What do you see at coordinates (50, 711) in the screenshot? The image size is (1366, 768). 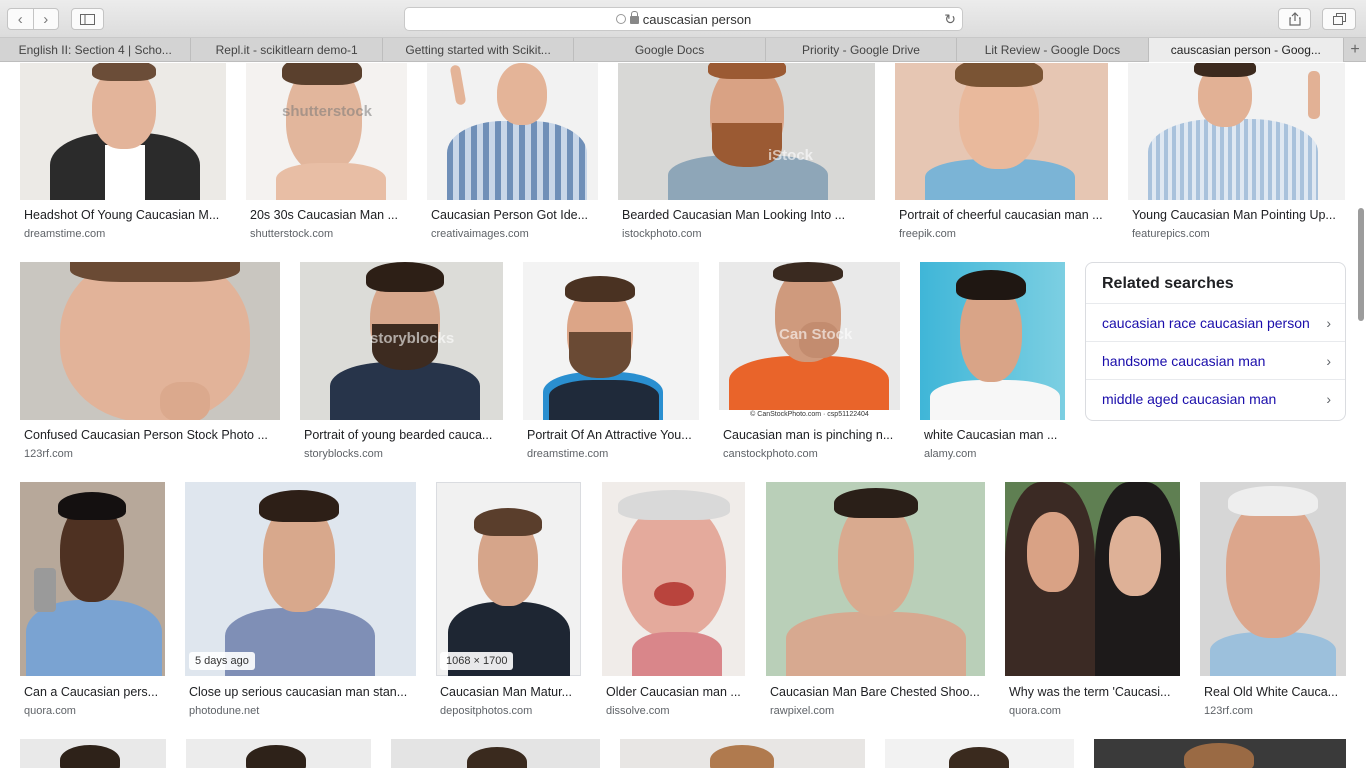 I see `result-source: quora.com` at bounding box center [50, 711].